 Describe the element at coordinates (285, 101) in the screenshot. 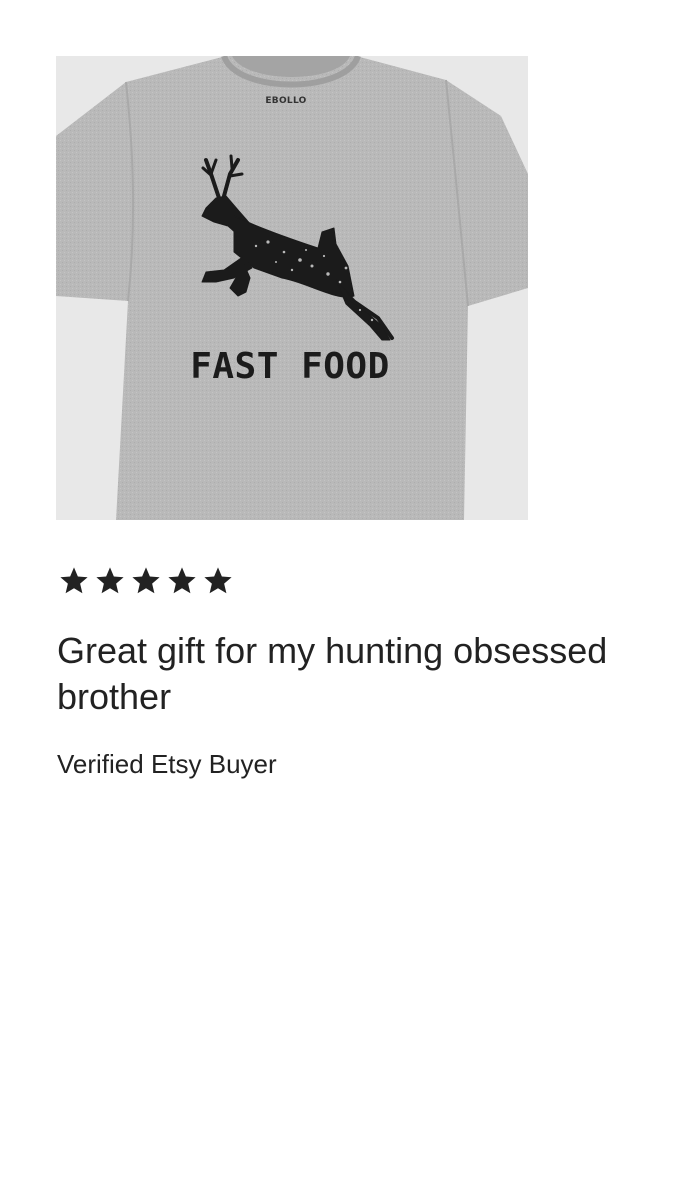

I see `brand-label: EBOLLO` at that location.